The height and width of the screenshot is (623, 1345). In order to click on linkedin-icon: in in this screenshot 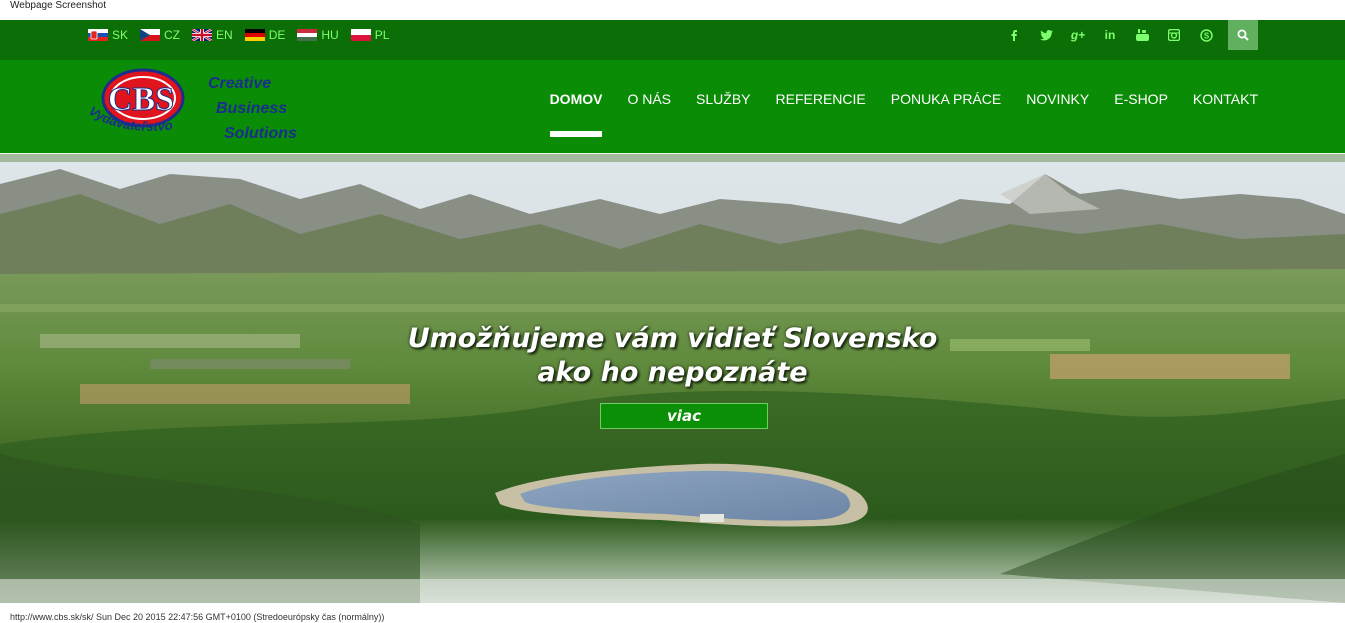, I will do `click(1110, 35)`.